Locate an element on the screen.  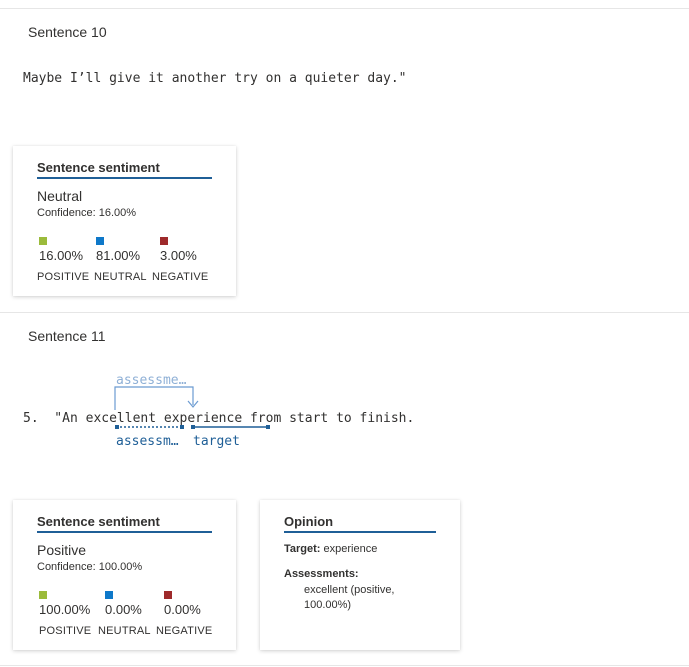
sentence-11-title: Sentence 11 is located at coordinates (67, 336).